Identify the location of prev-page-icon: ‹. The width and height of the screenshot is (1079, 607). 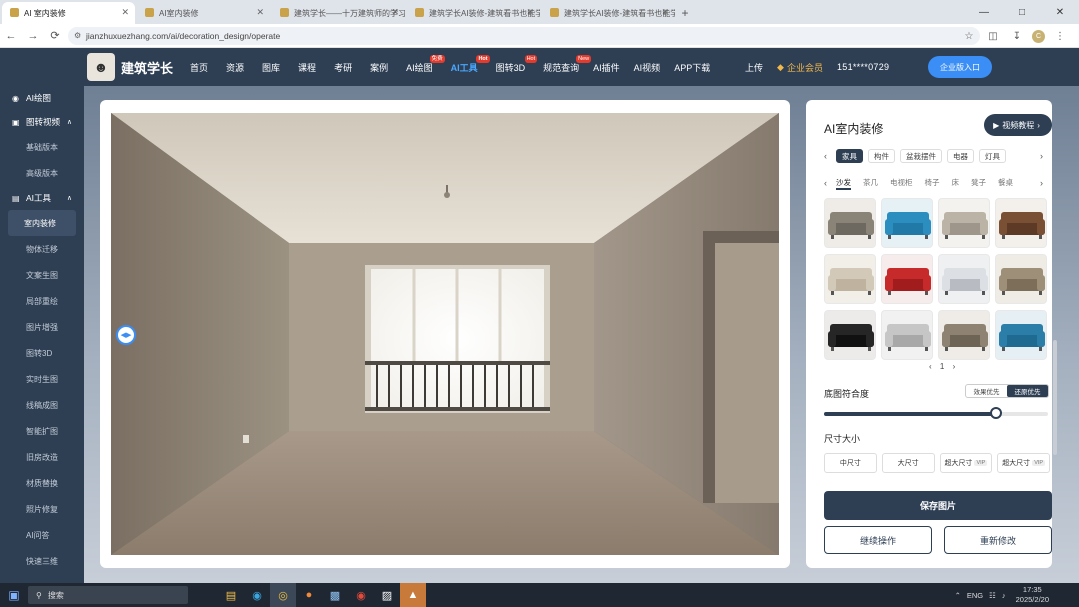
(930, 366).